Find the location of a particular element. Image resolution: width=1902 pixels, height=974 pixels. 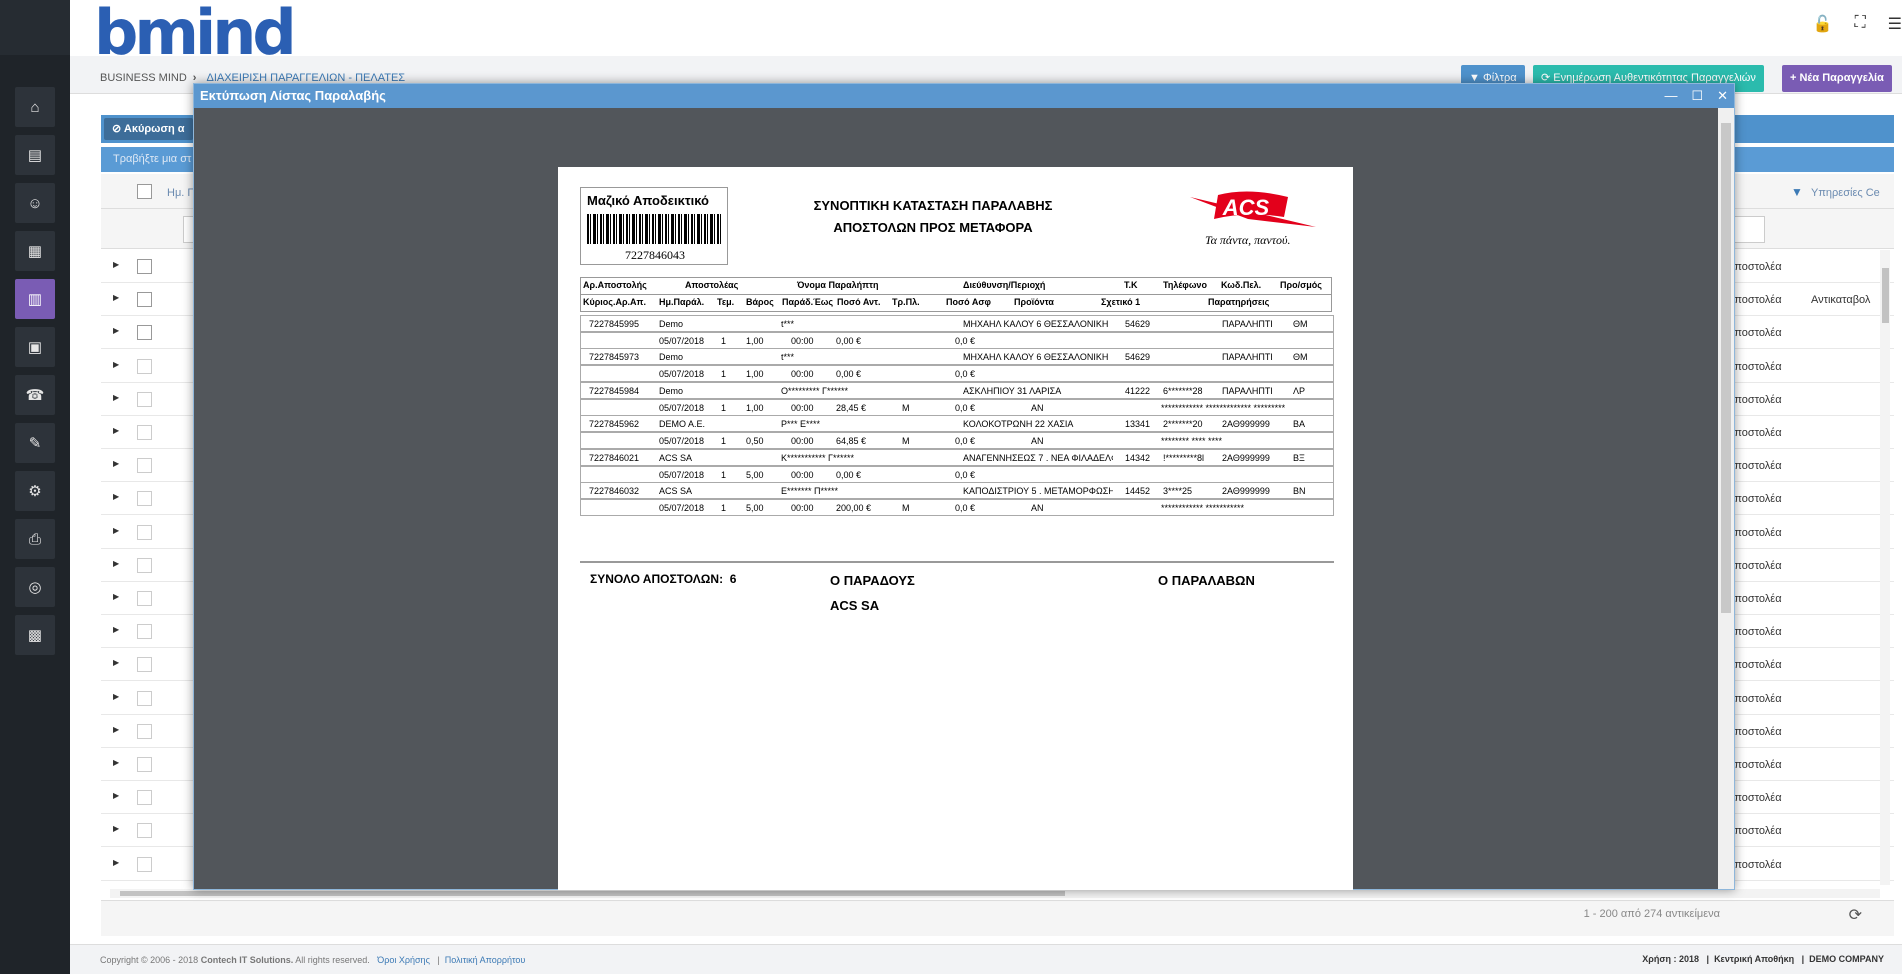

column-date: Ημ. Γ is located at coordinates (180, 193).